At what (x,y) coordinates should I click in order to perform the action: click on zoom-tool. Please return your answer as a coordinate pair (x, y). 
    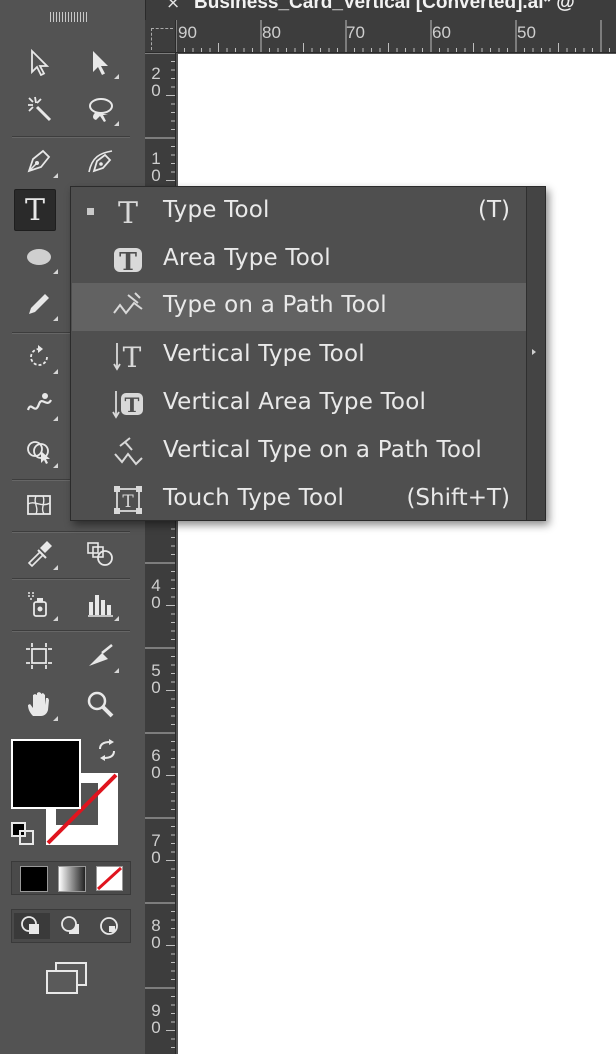
    Looking at the image, I should click on (100, 704).